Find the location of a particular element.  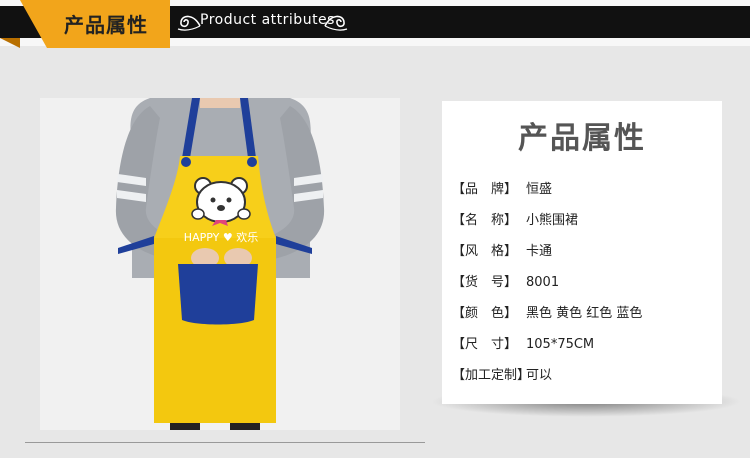

card-title: 产品属性 is located at coordinates (582, 138).